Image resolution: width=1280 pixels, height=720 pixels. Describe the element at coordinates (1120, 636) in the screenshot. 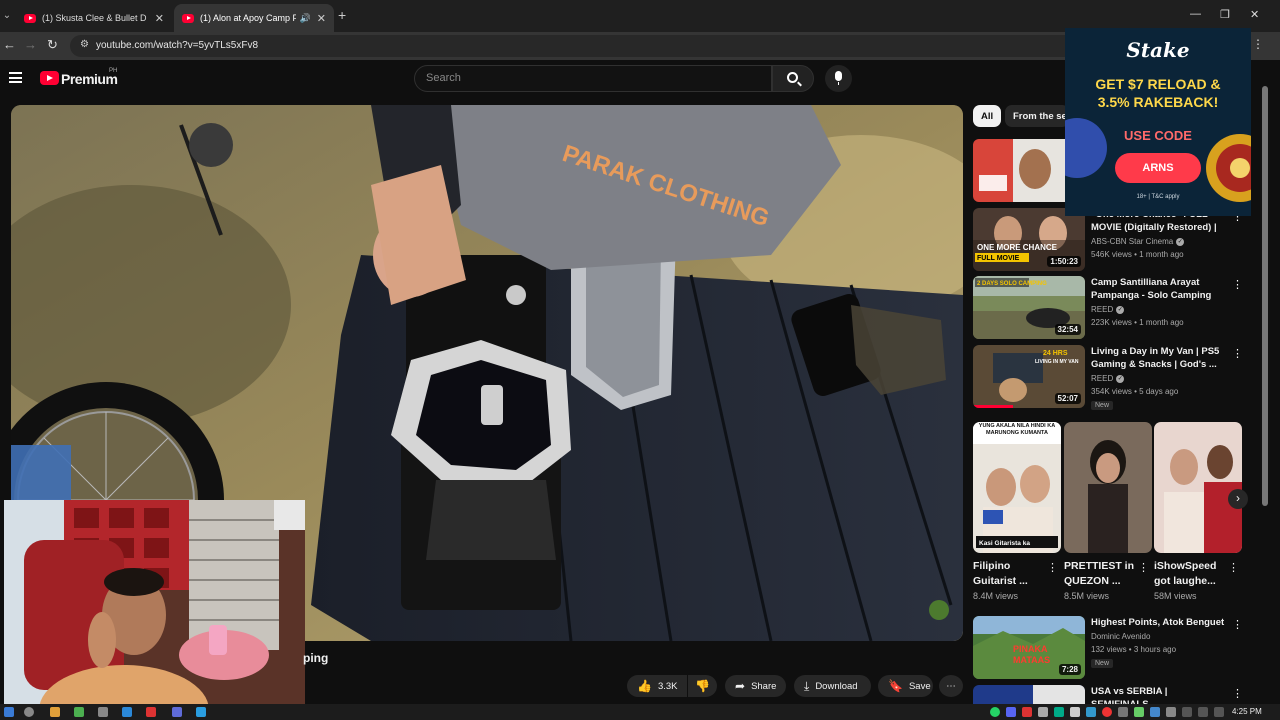

I see `channel-name: Dominic Avenido` at that location.